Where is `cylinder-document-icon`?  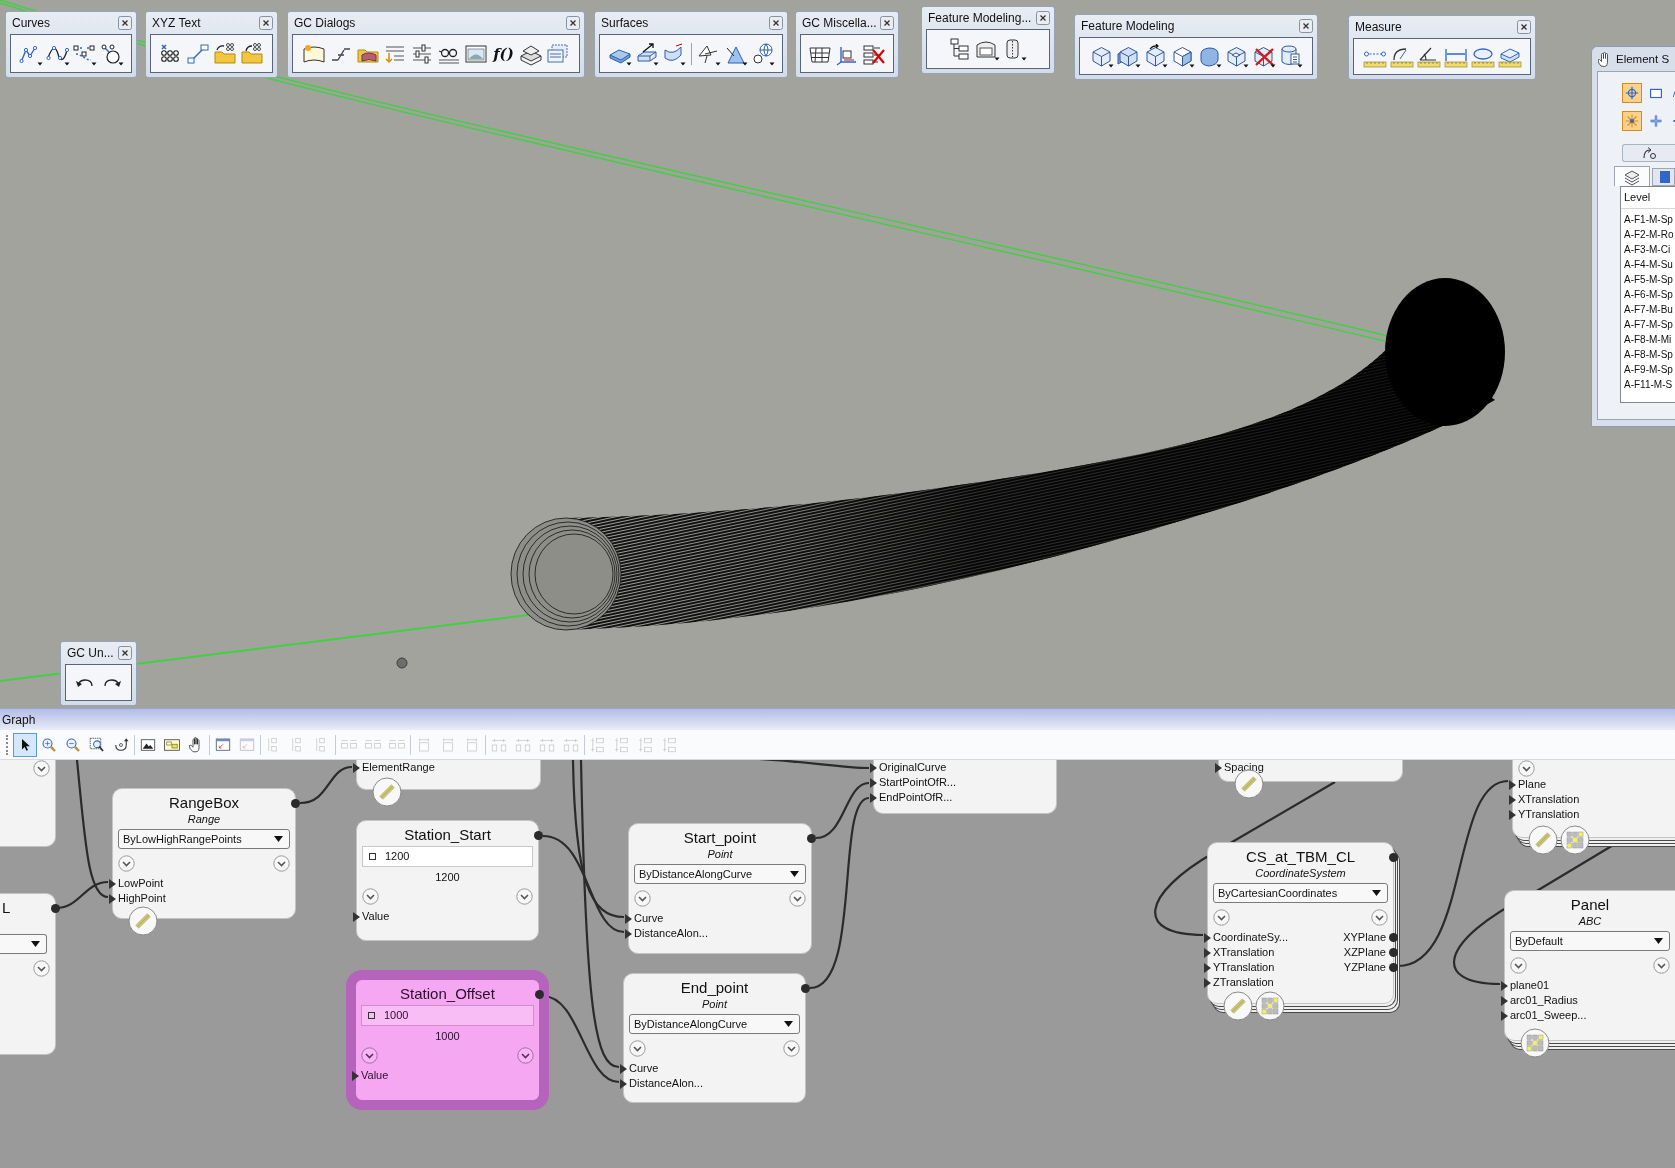
cylinder-document-icon is located at coordinates (1290, 56).